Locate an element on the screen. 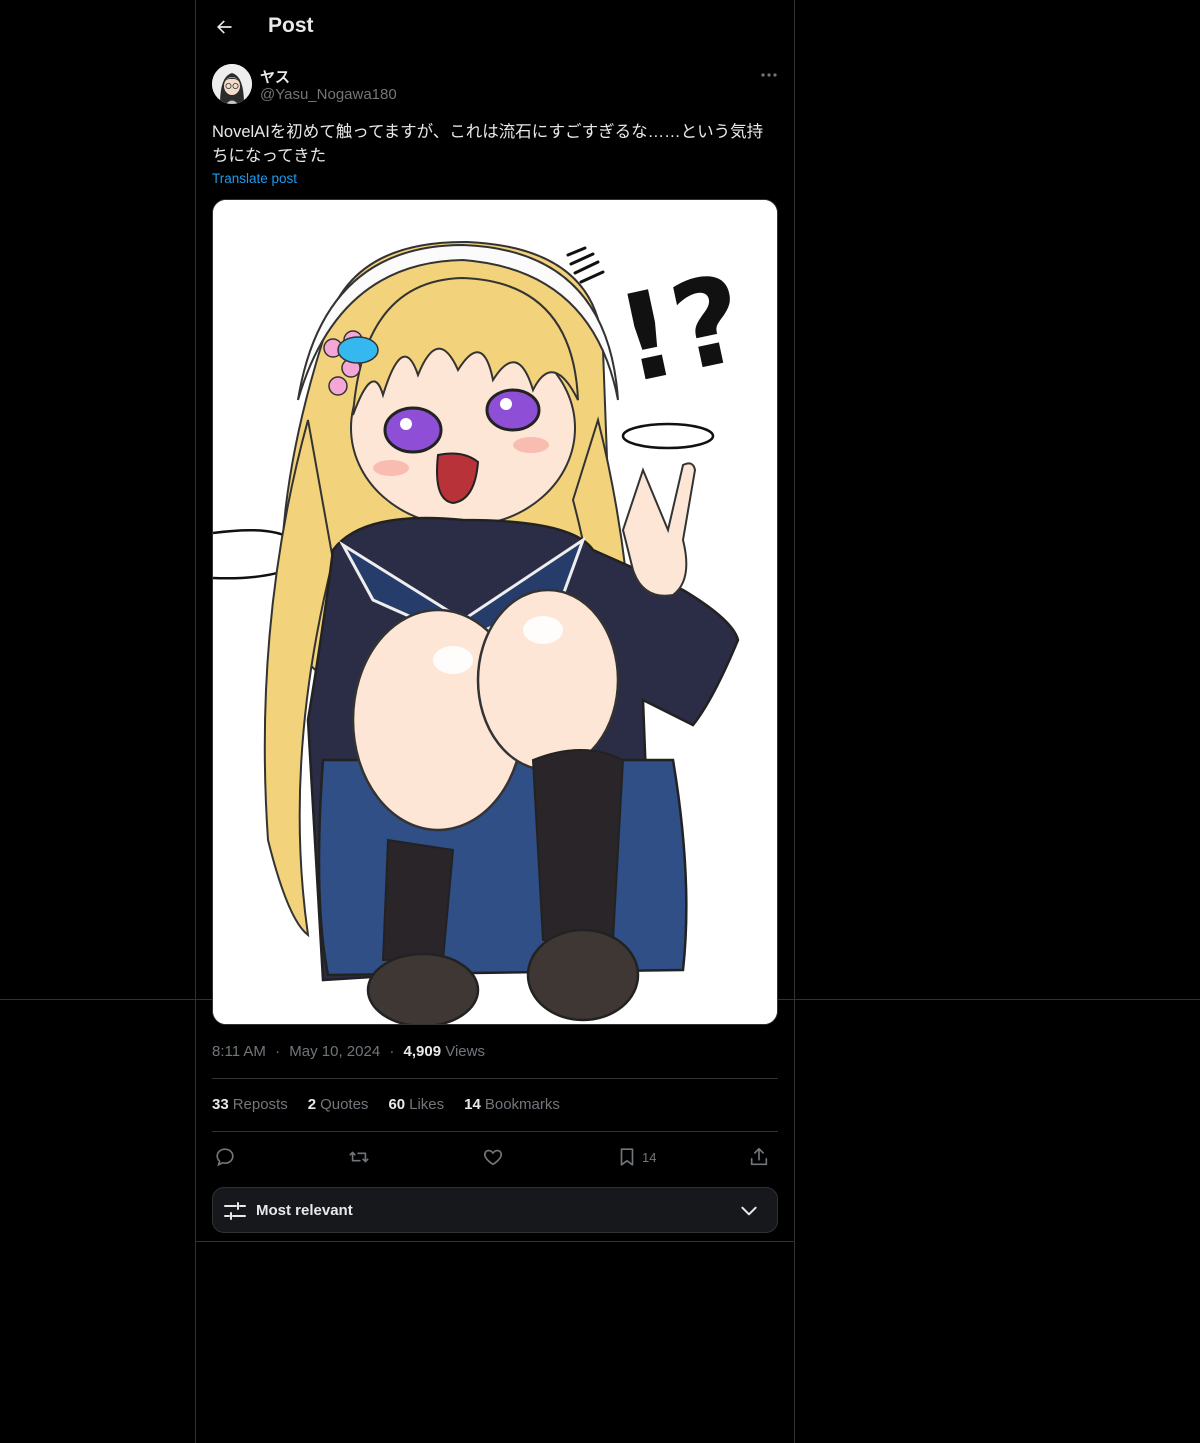 This screenshot has width=1200, height=1443. bookmark-count: 14 is located at coordinates (649, 1157).